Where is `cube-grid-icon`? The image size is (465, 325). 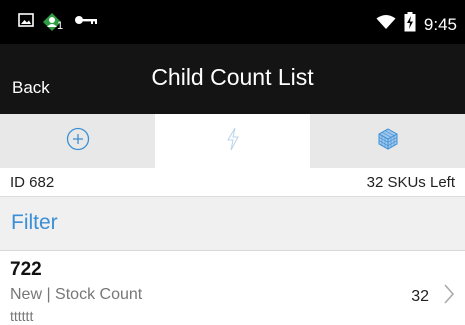
cube-grid-icon is located at coordinates (388, 141).